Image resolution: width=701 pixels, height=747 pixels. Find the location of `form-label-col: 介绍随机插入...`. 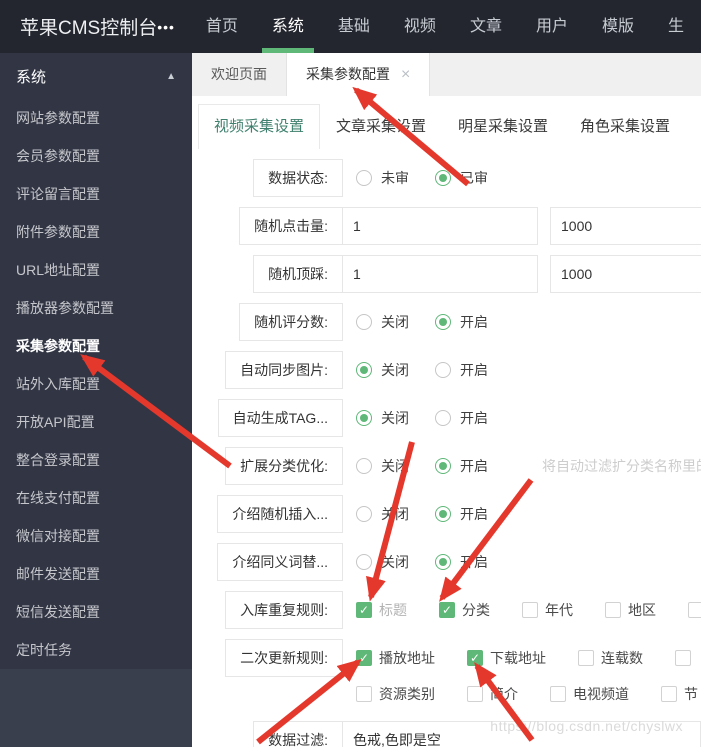

form-label-col: 介绍随机插入... is located at coordinates (275, 514).